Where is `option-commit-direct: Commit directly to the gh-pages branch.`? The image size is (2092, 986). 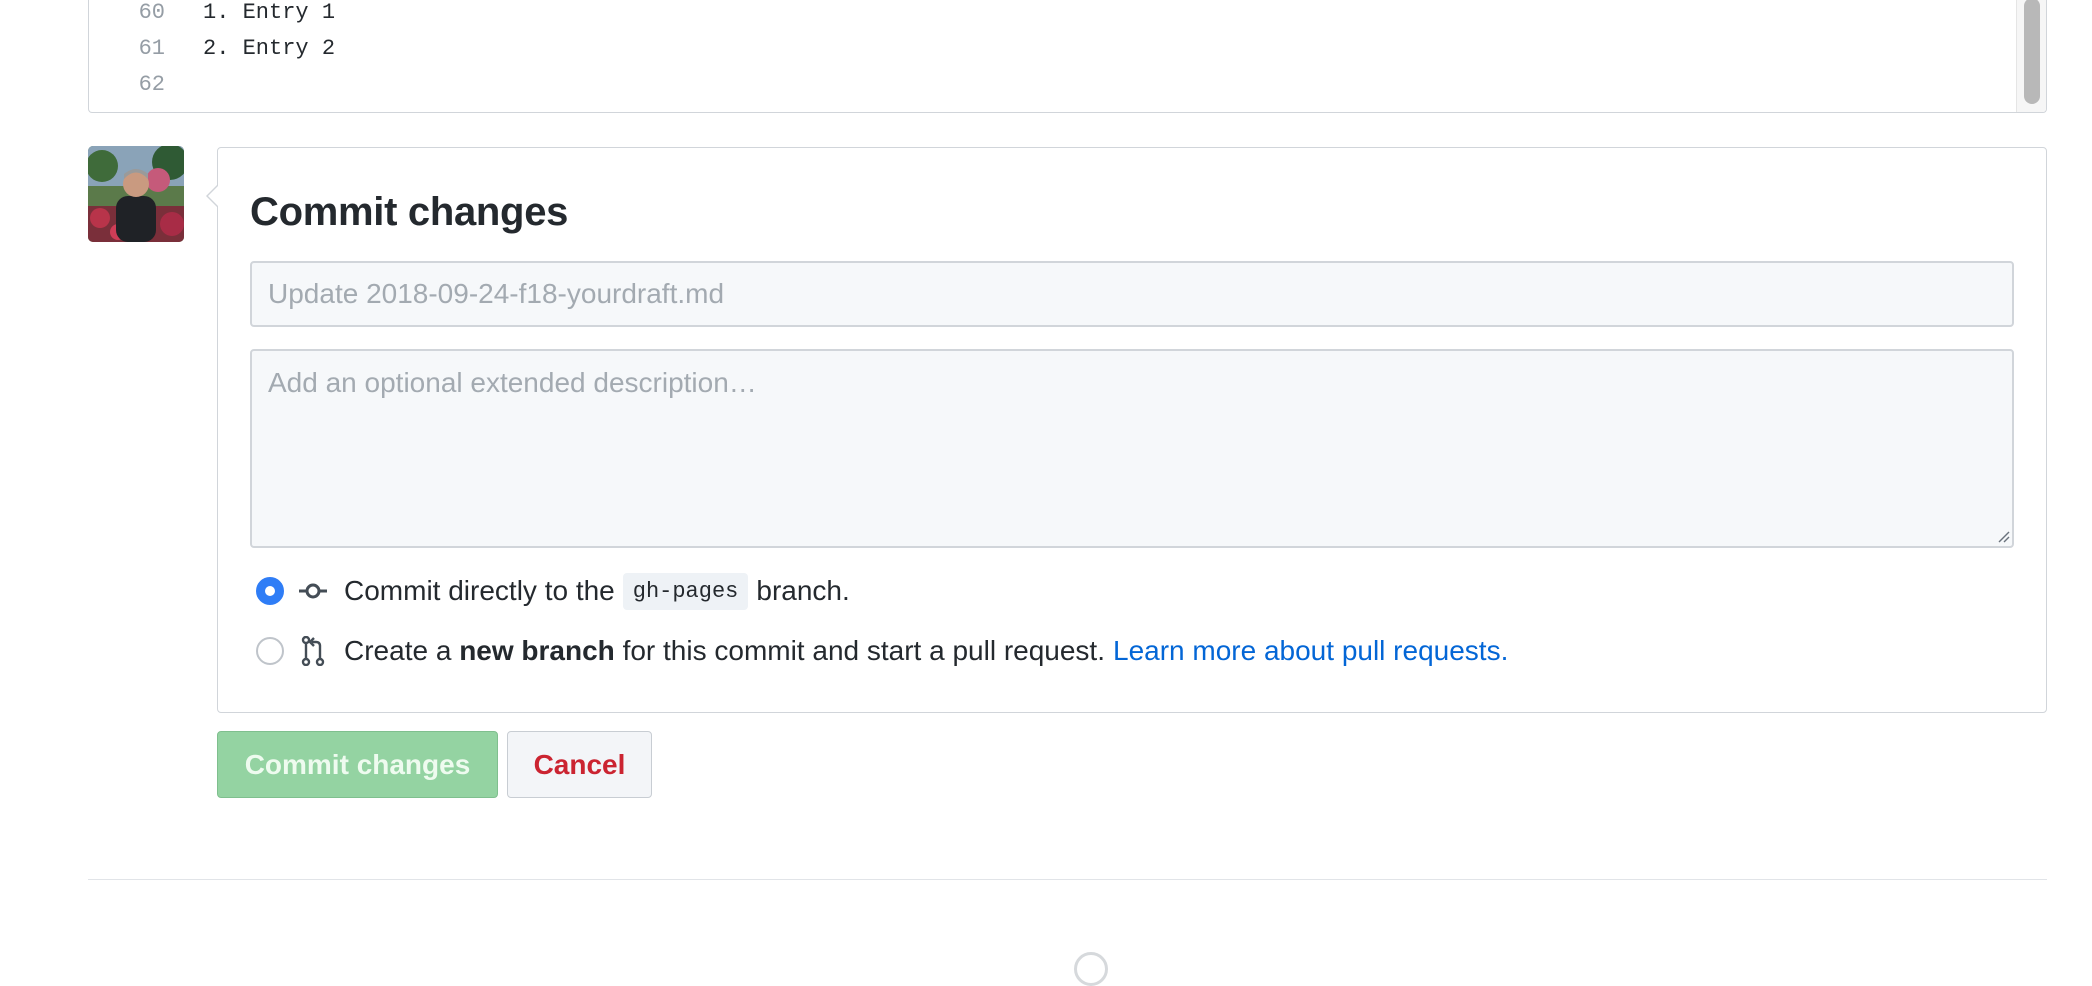 option-commit-direct: Commit directly to the gh-pages branch. is located at coordinates (553, 591).